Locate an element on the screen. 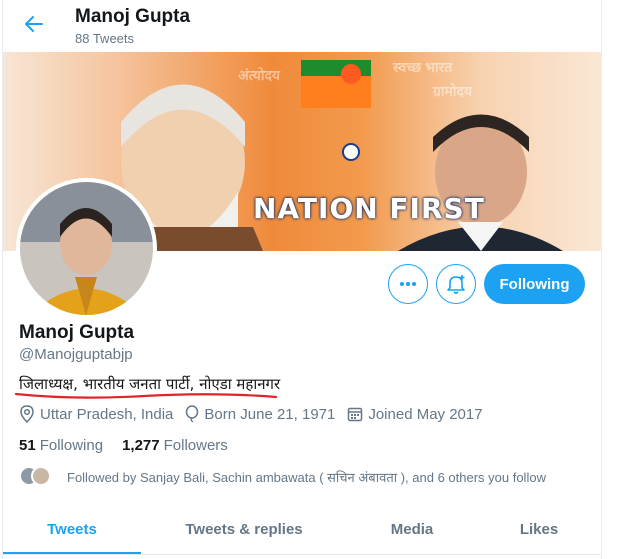 This screenshot has width=621, height=559. profile-avatar is located at coordinates (86, 248).